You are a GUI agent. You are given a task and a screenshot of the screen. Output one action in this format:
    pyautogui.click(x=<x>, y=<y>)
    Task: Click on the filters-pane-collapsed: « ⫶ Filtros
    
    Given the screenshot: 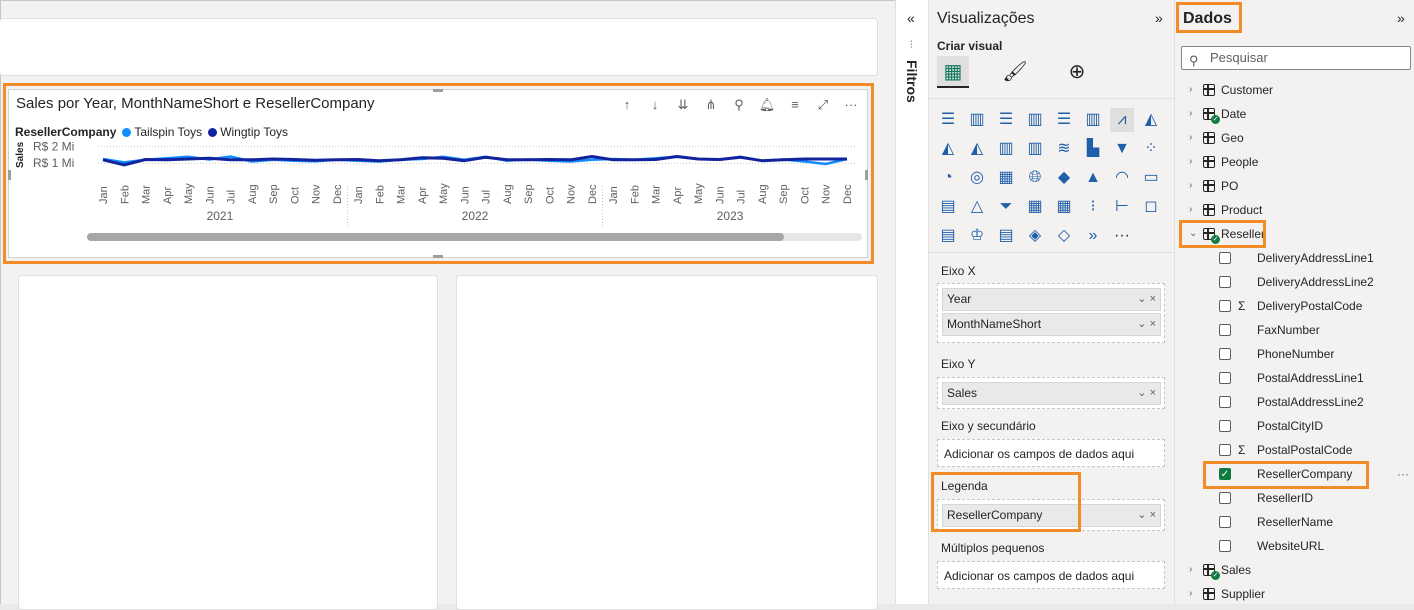 What is the action you would take?
    pyautogui.click(x=911, y=302)
    